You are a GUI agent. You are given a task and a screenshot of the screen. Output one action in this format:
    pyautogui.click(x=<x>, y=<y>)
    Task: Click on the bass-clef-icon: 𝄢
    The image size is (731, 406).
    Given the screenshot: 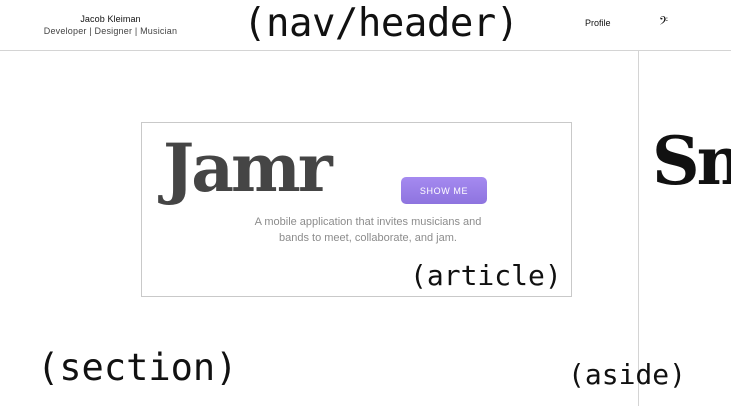 What is the action you would take?
    pyautogui.click(x=663, y=23)
    